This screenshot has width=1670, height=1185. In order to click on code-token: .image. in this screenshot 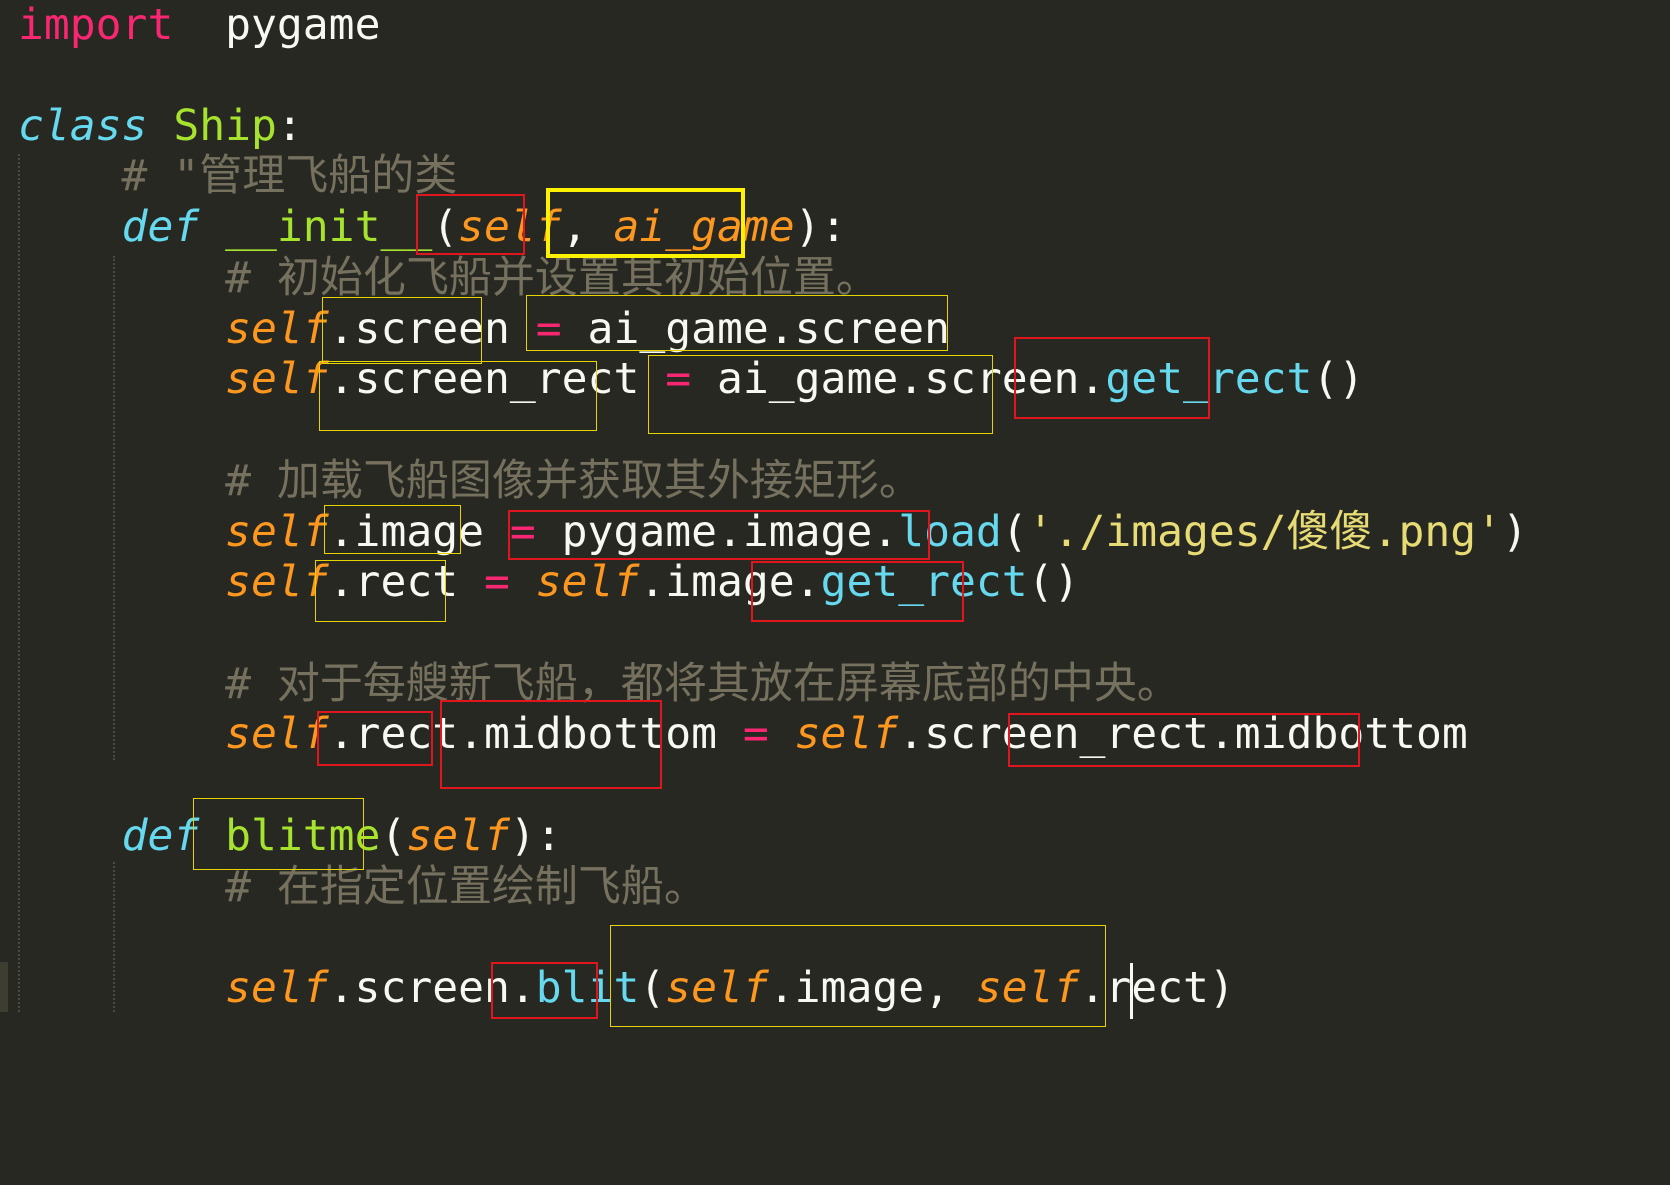, I will do `click(730, 582)`.